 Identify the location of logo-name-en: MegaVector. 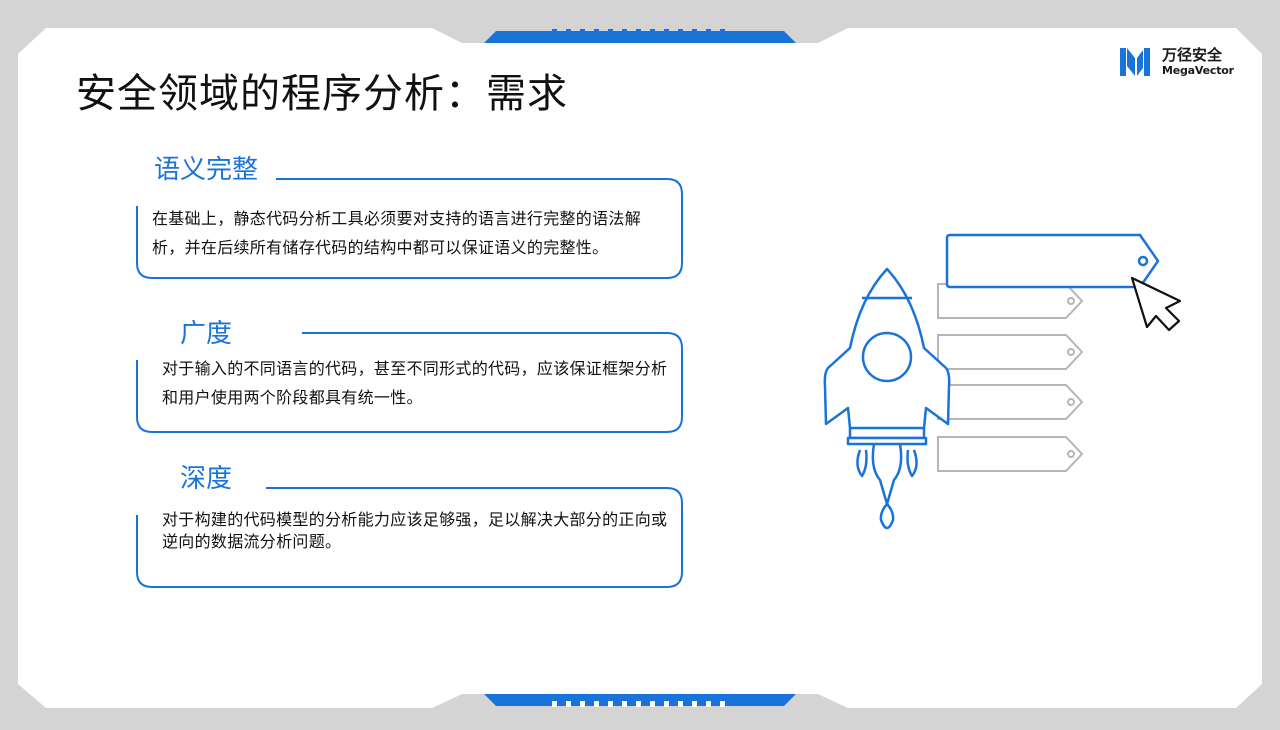
(1198, 70).